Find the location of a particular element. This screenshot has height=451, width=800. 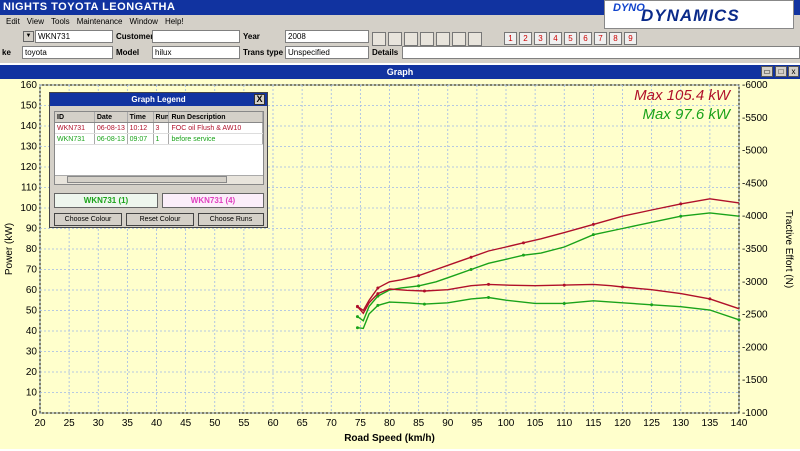

menu-maintenance: Maintenance is located at coordinates (100, 22).